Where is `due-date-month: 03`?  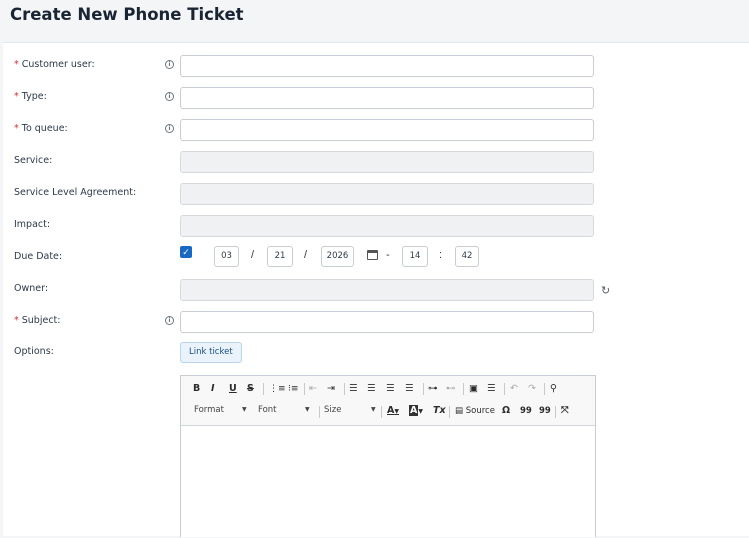 due-date-month: 03 is located at coordinates (226, 256).